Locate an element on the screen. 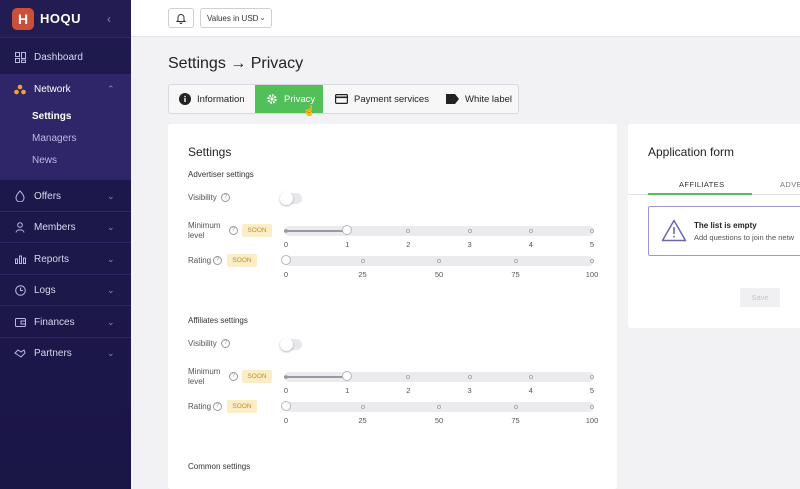 The image size is (800, 489). settings-title: Settings is located at coordinates (210, 152).